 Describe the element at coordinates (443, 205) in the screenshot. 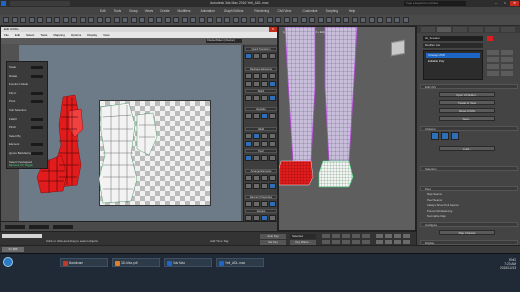

I see `config-option-checkbox: Always Show Pelt Seams` at that location.